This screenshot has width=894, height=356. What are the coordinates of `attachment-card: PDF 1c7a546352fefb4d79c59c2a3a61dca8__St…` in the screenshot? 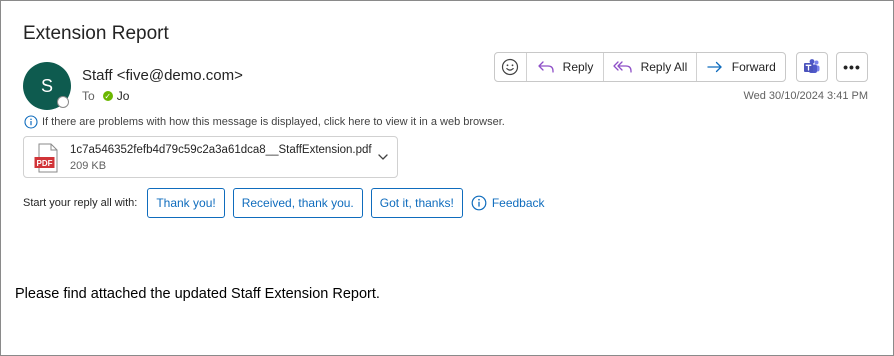 It's located at (210, 157).